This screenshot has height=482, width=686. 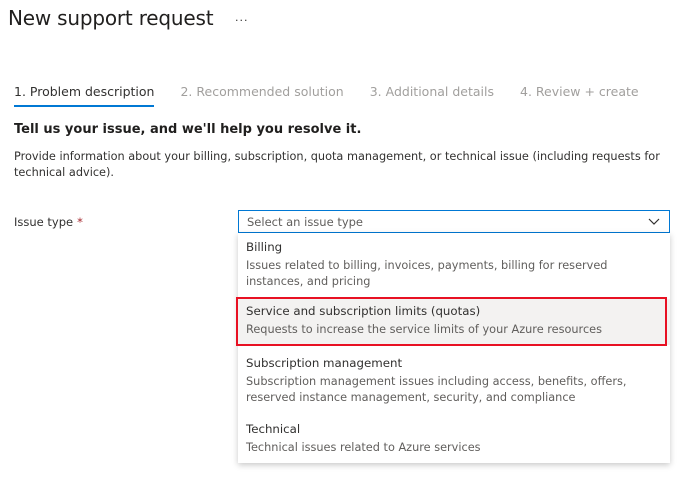 What do you see at coordinates (111, 18) in the screenshot?
I see `page-title: New support request` at bounding box center [111, 18].